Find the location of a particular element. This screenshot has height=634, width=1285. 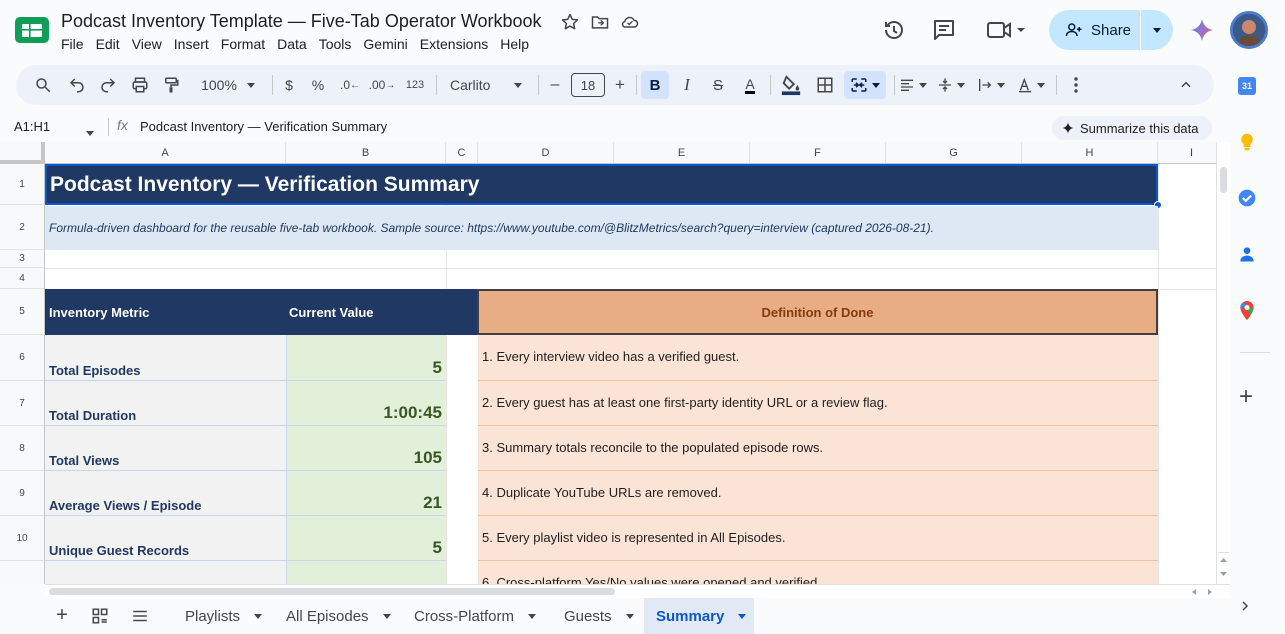

tasks-icon is located at coordinates (1247, 198).